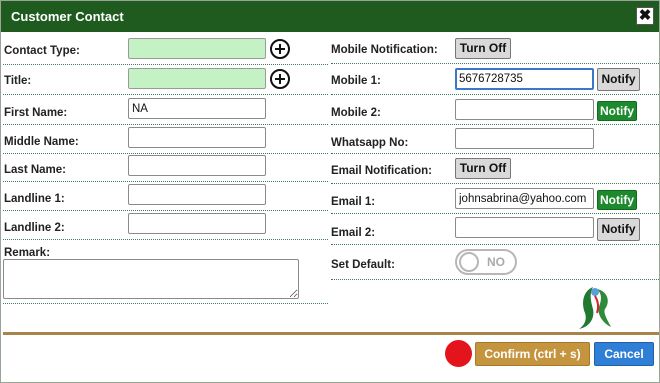  I want to click on last-name-label: Last Name:, so click(35, 170).